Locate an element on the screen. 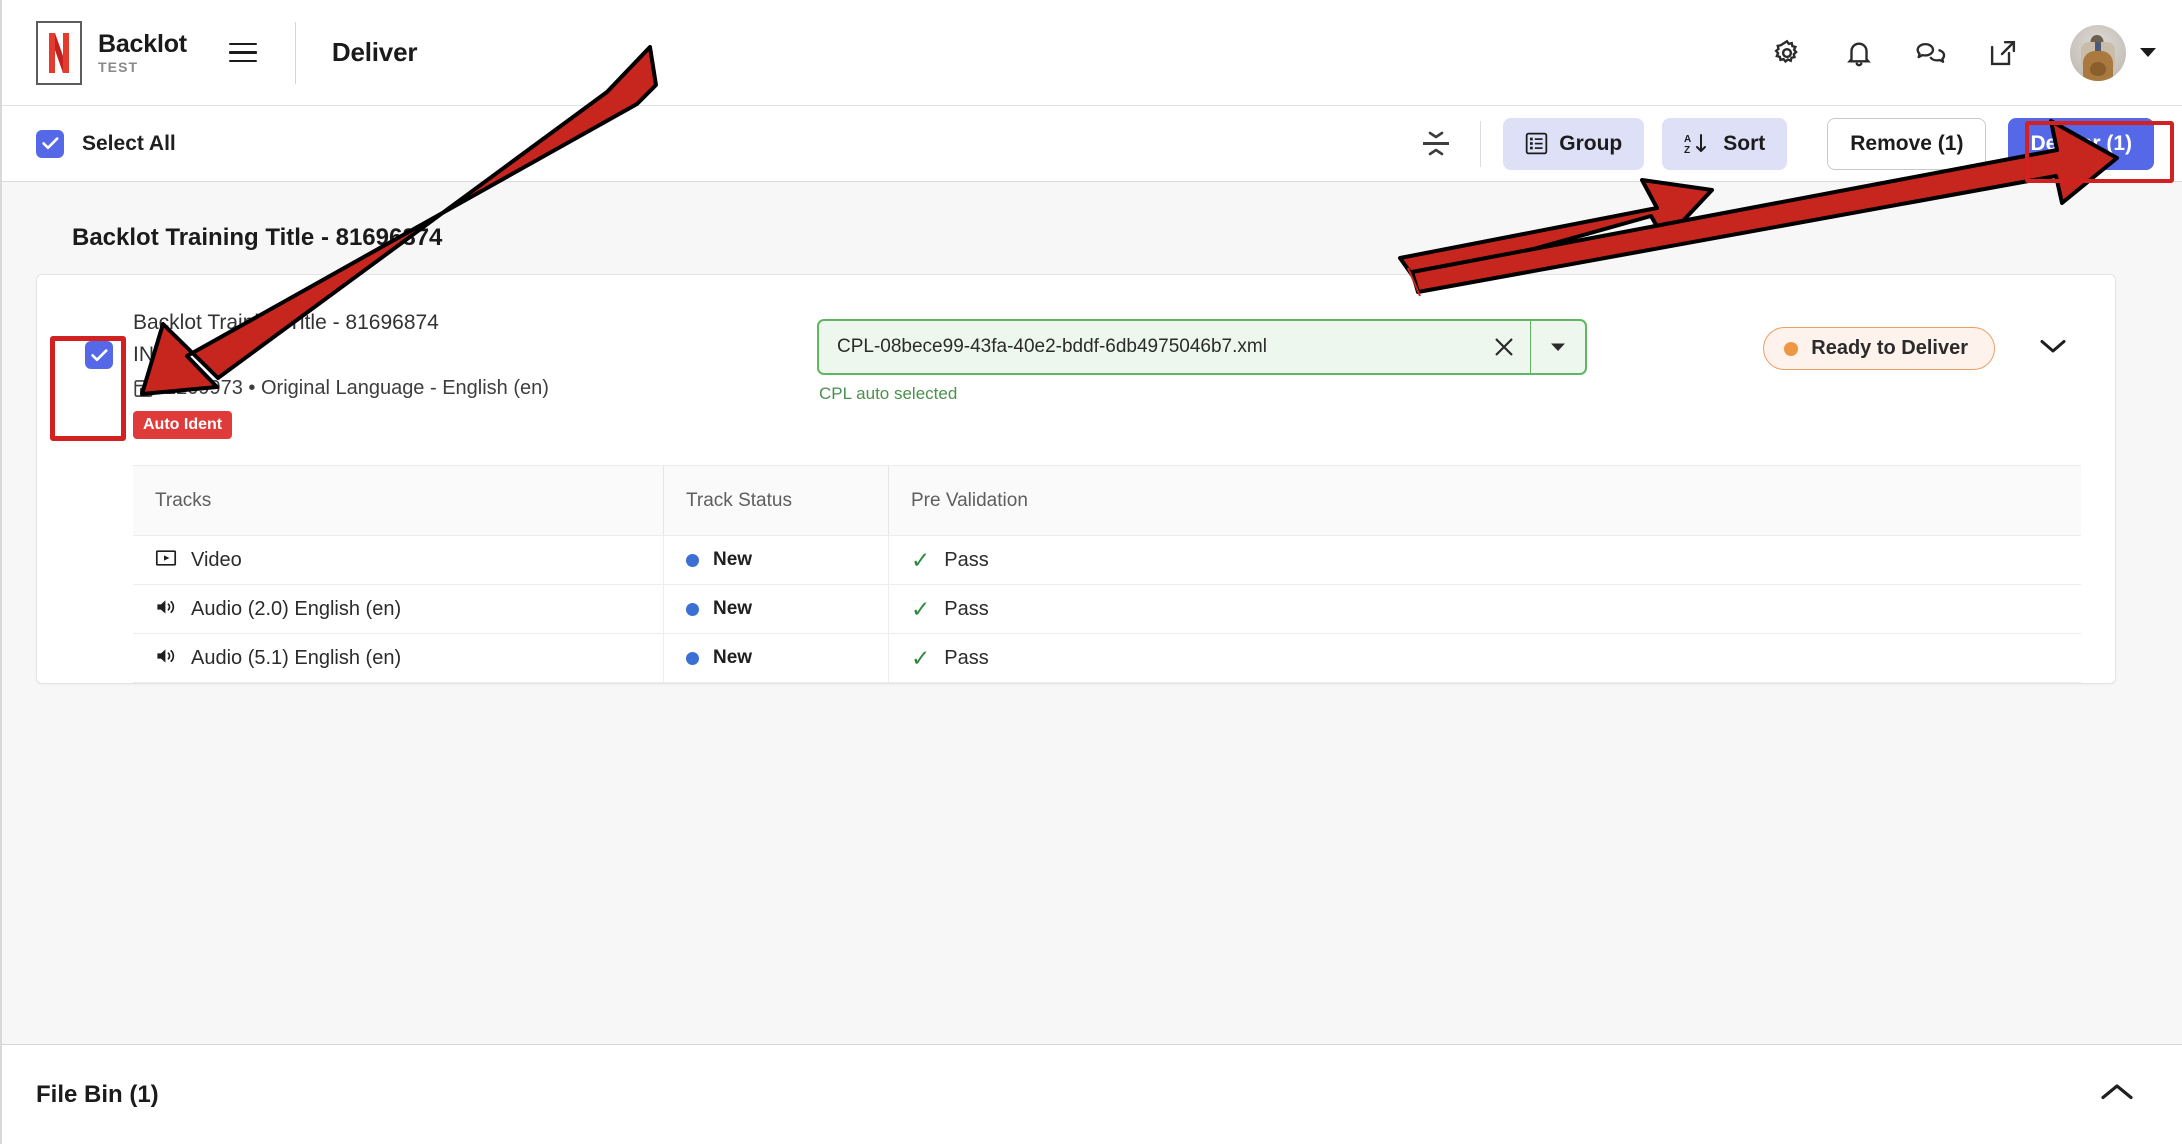  card-checkbox-cell is located at coordinates (99, 337).